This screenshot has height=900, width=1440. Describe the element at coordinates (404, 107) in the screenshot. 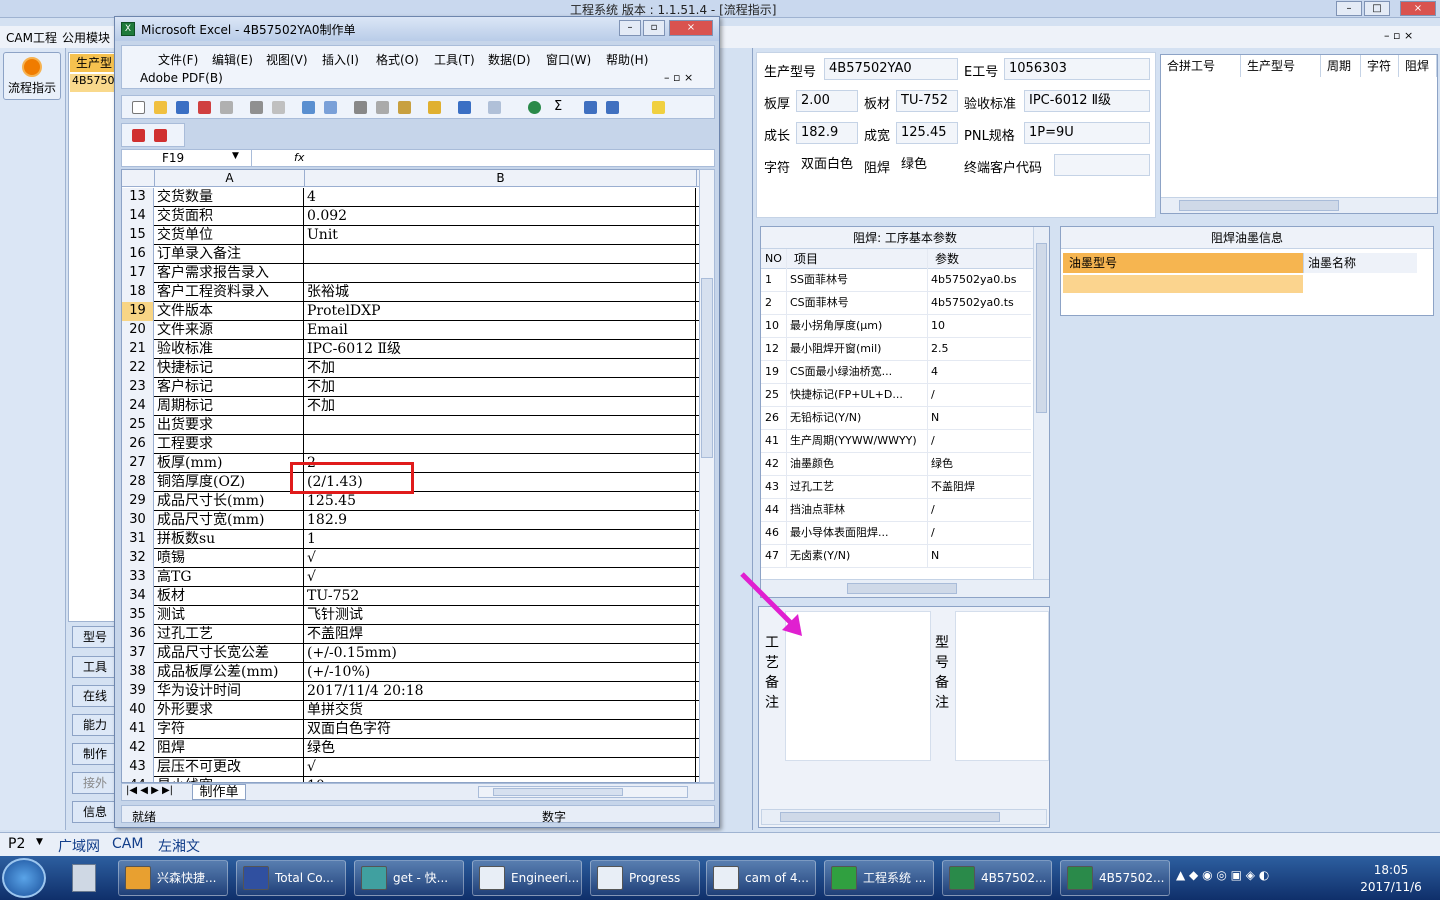

I see `paste-icon` at that location.